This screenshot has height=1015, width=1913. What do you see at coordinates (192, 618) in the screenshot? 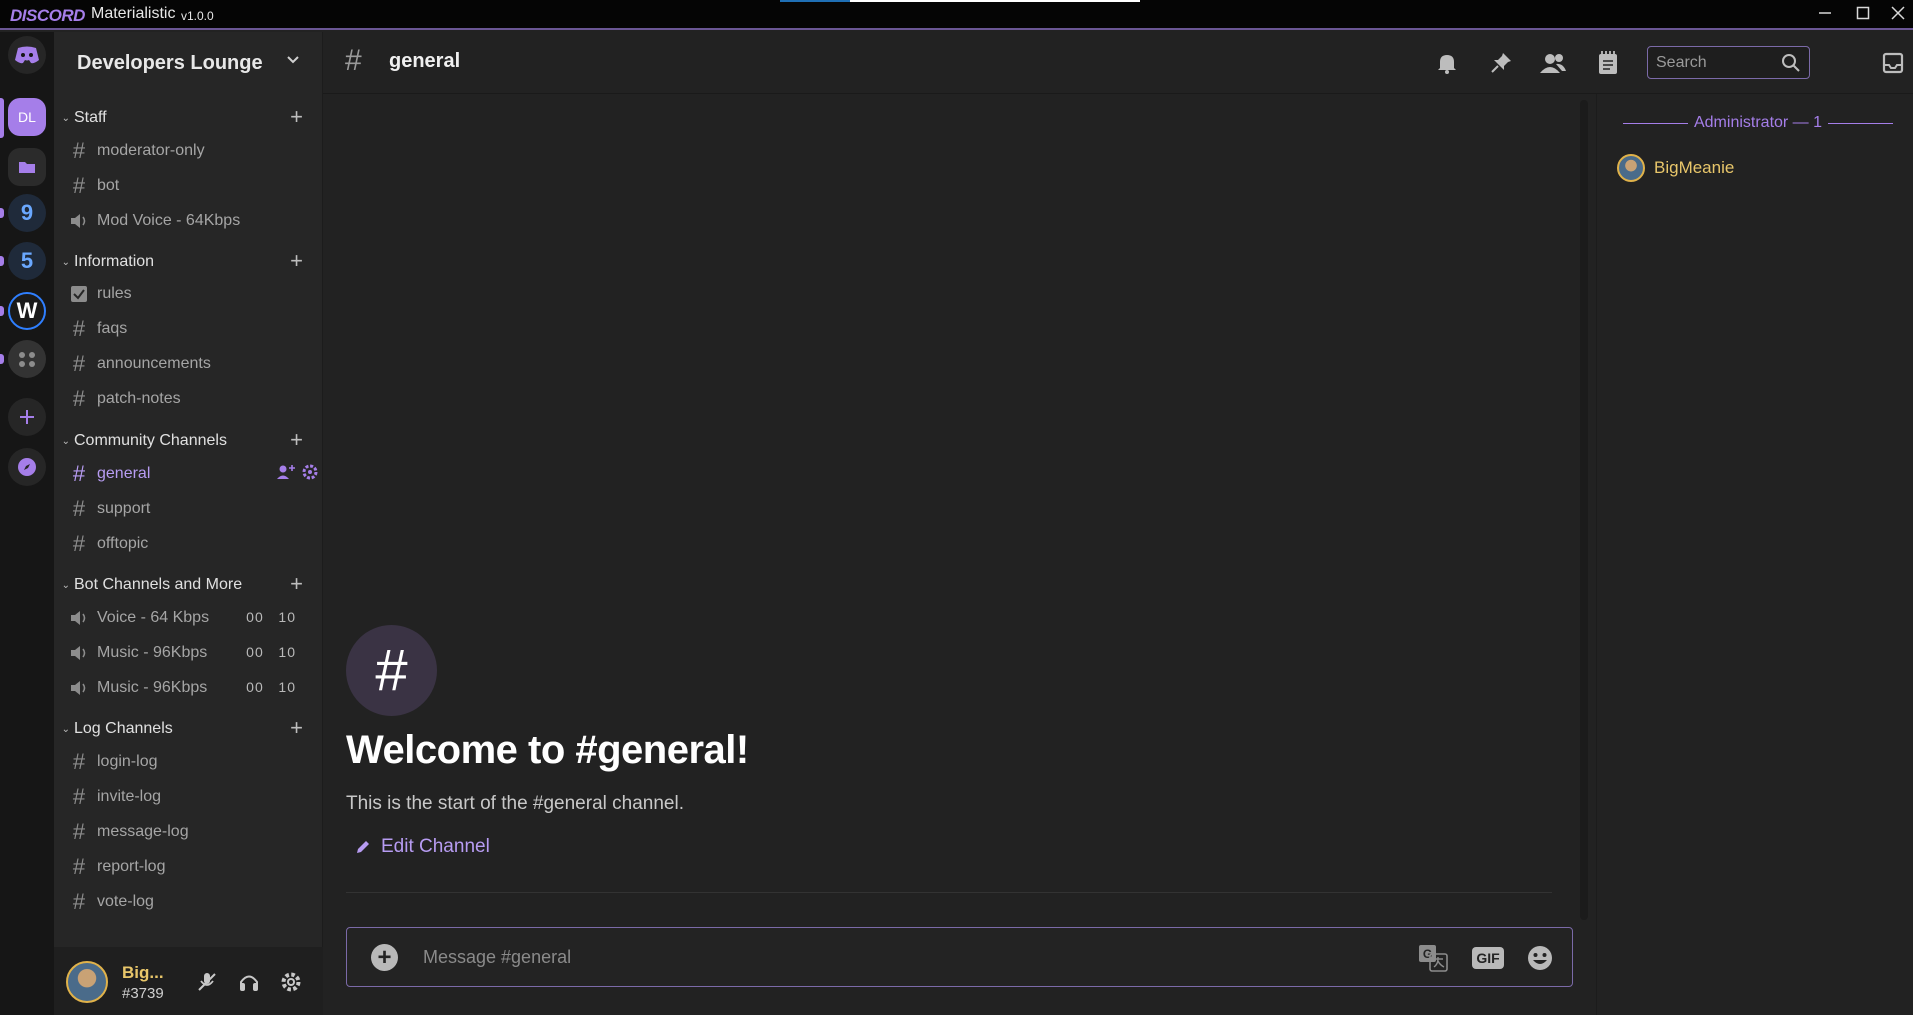
I see `voice-channel-voice-64: Voice - 64 Kbps 00 10` at bounding box center [192, 618].